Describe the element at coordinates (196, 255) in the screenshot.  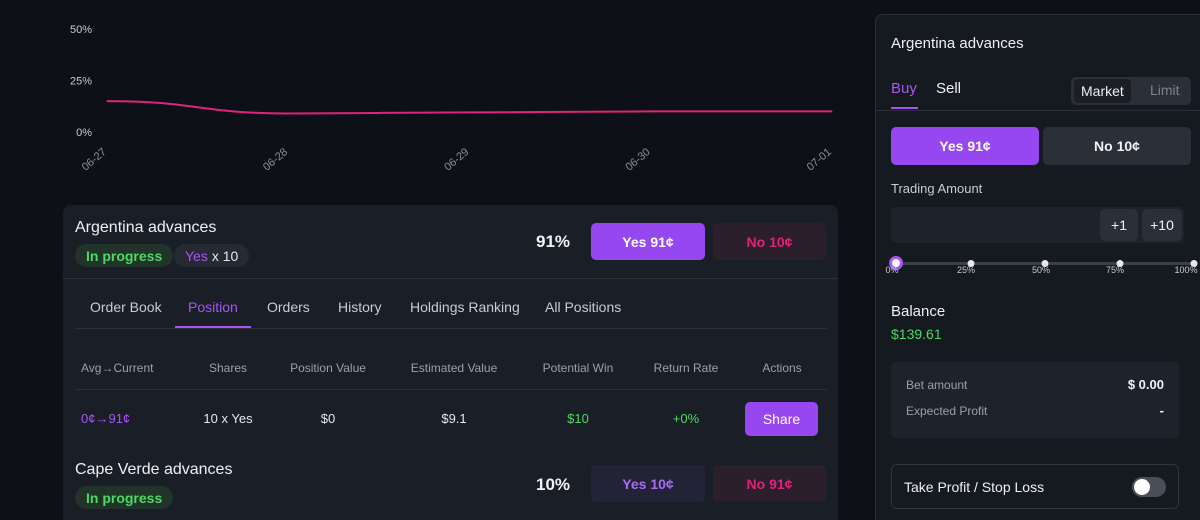
I see `holding-side: Yes` at that location.